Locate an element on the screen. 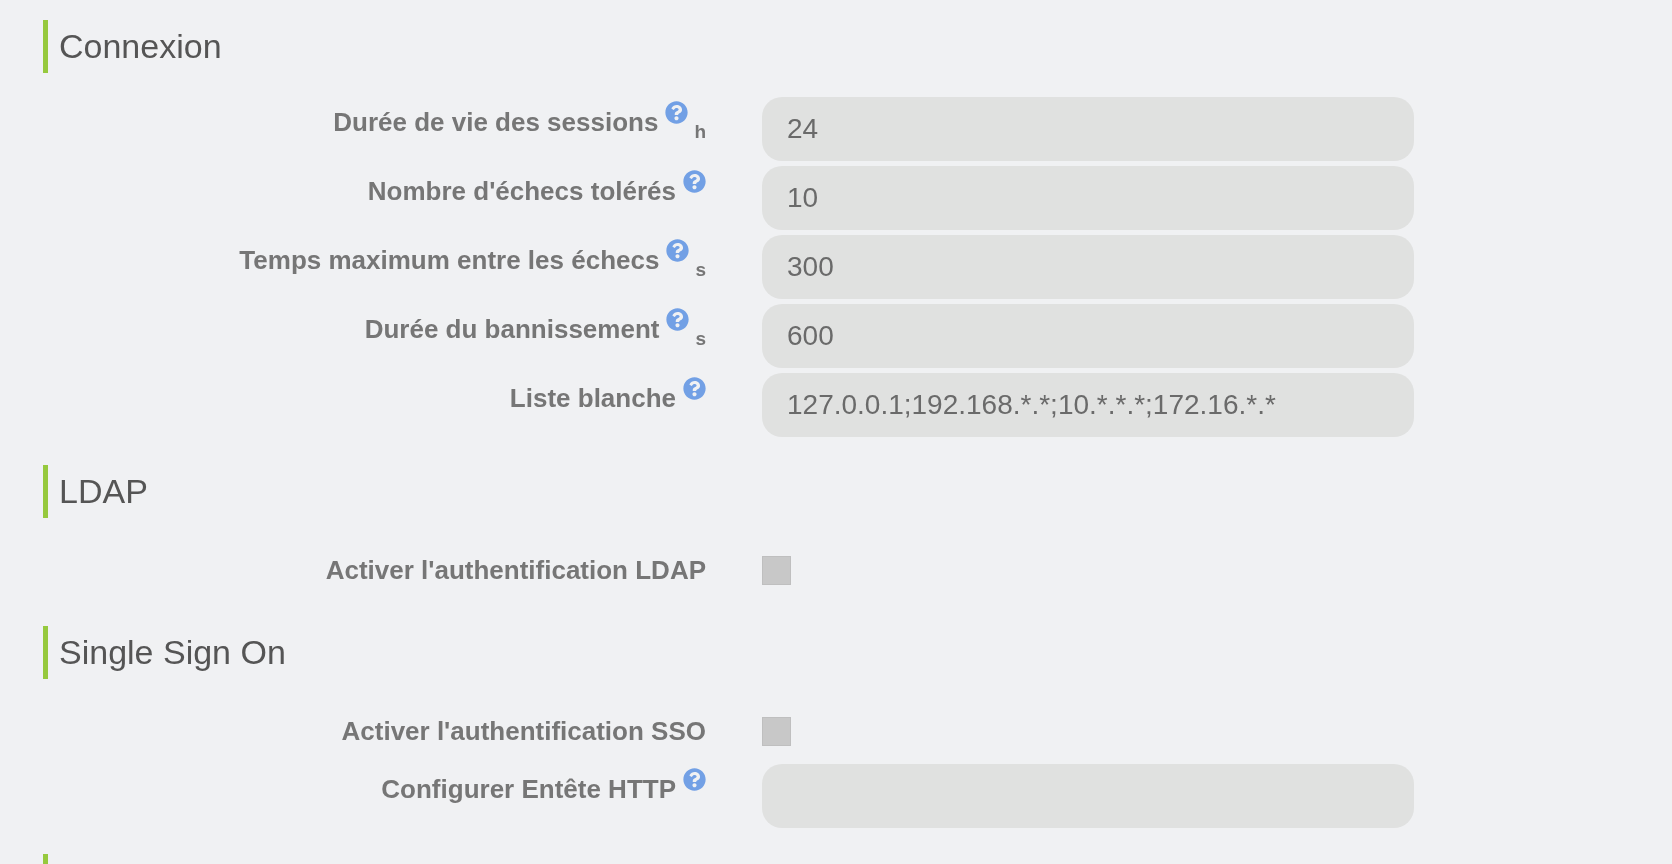 This screenshot has height=864, width=1672. text-field: 127.0.0.1;192.168.*.*;10.*.*.*;172.16.*.* is located at coordinates (1088, 405).